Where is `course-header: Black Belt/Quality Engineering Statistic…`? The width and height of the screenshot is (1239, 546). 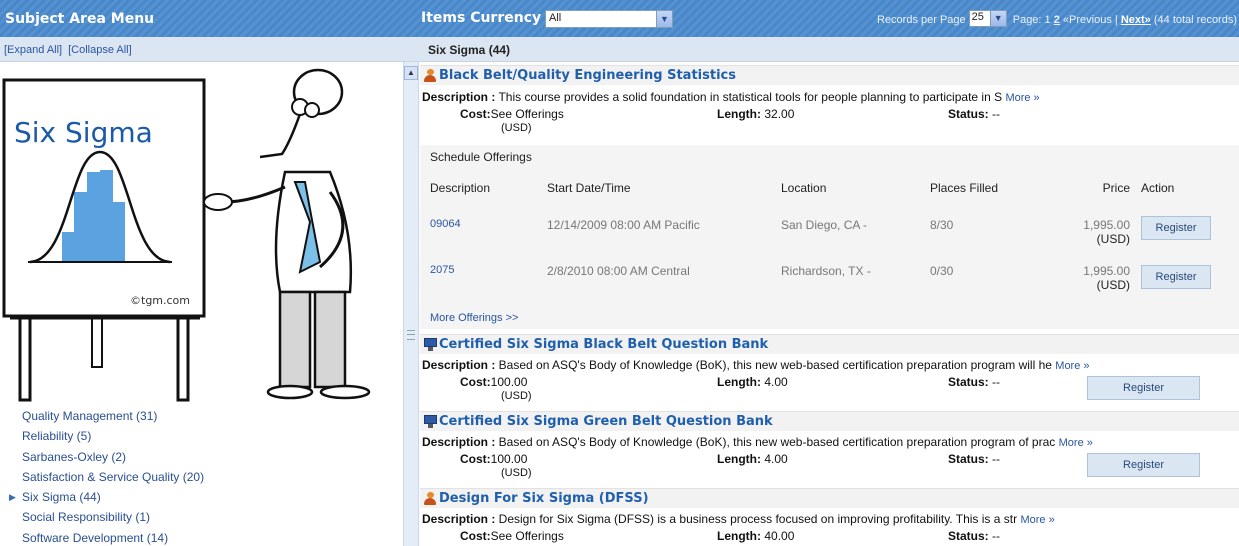 course-header: Black Belt/Quality Engineering Statistic… is located at coordinates (829, 75).